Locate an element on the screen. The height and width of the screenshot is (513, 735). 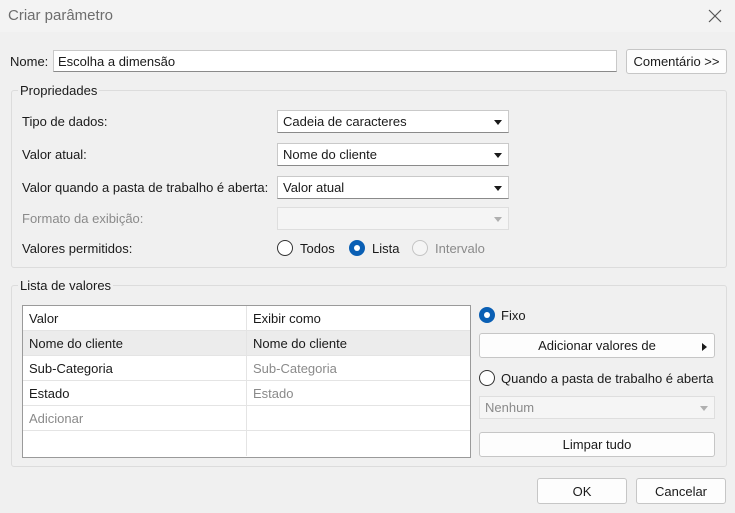
allowed-lista-radio is located at coordinates (357, 248).